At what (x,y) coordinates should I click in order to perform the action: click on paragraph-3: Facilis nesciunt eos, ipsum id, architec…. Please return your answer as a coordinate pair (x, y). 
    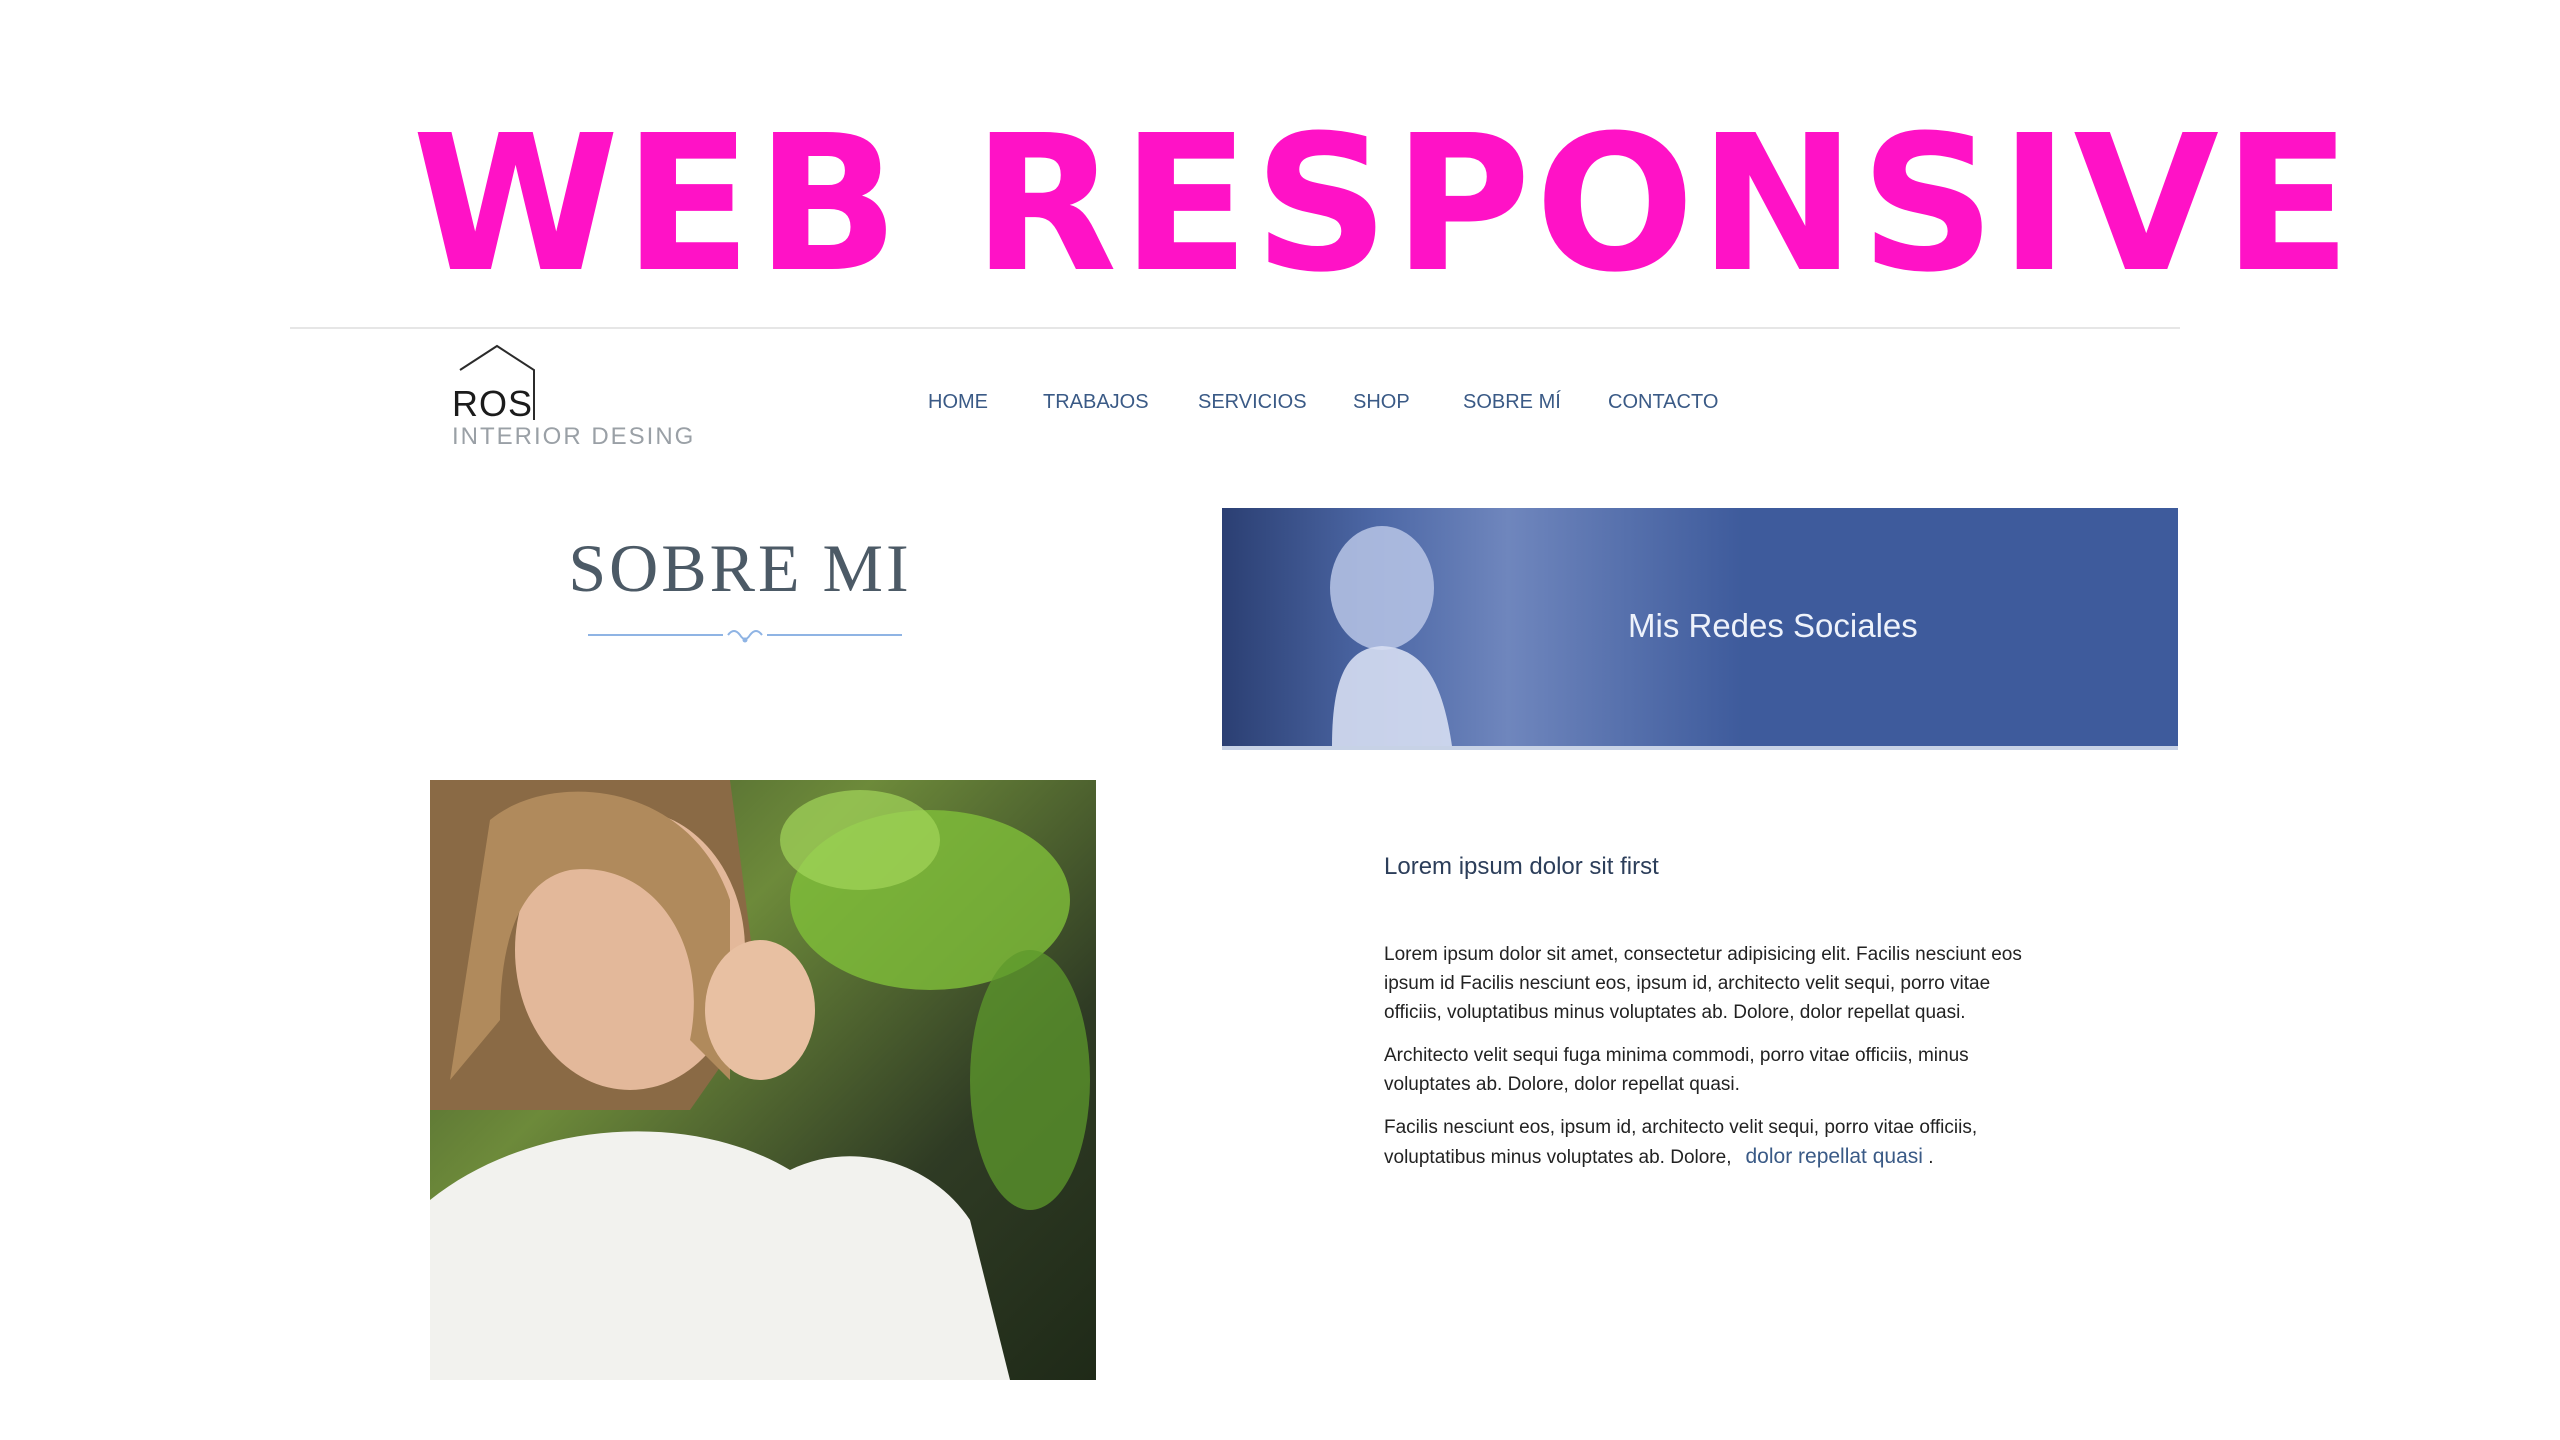
    Looking at the image, I should click on (1704, 1142).